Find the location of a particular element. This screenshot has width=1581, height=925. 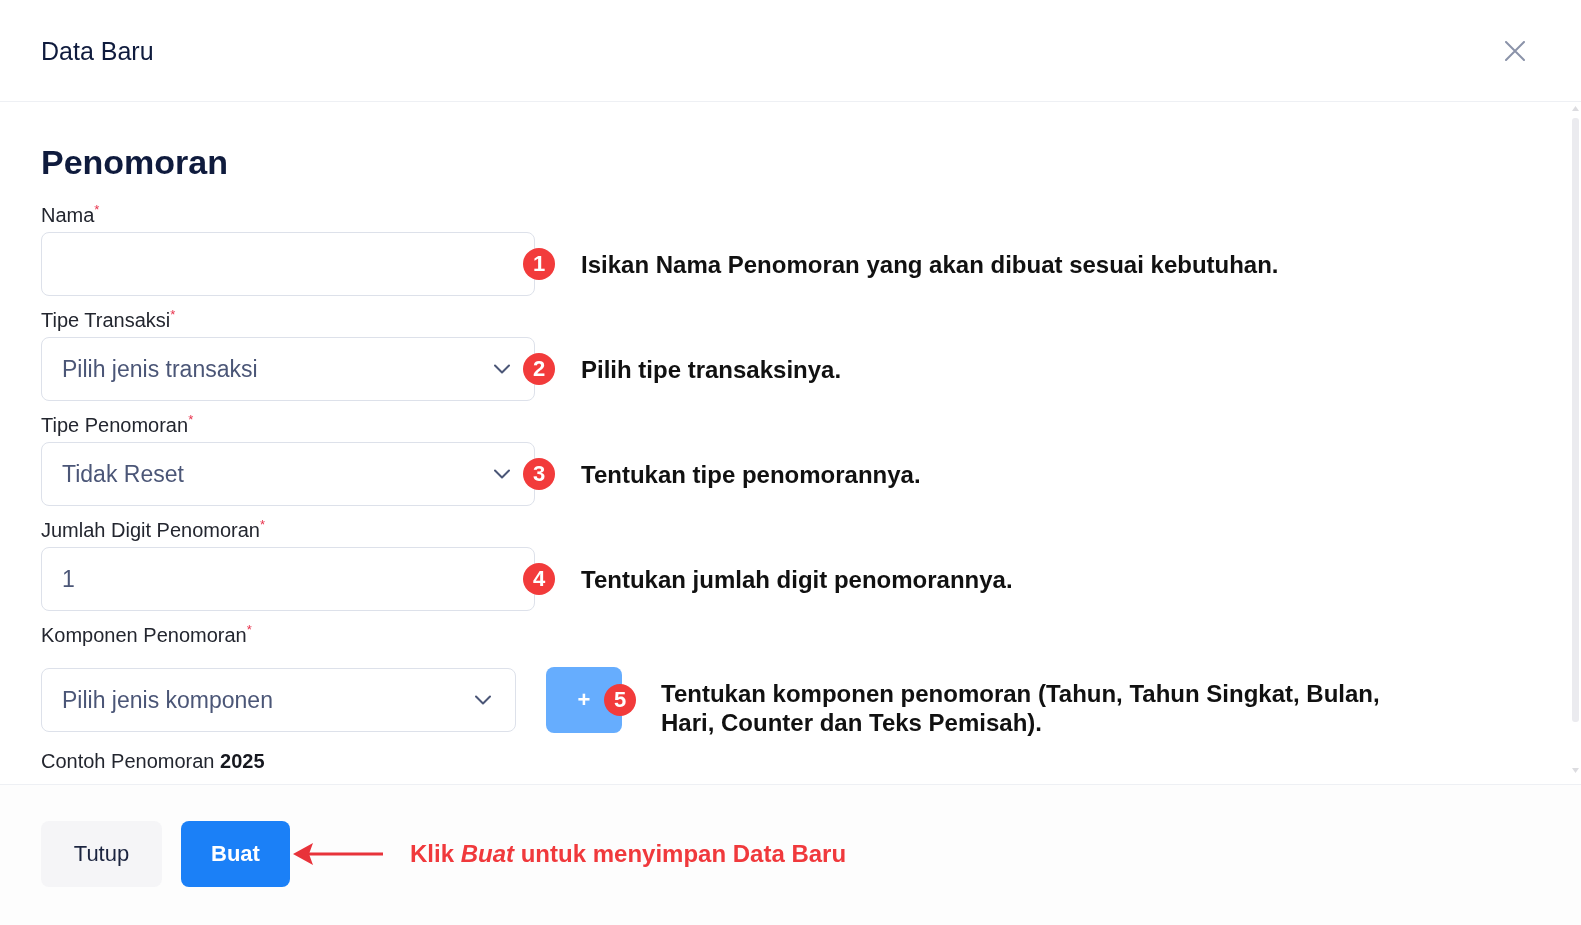

annotation-text: Tentukan komponen penomoran (Tahun, Tahun Singkat, Bulan, Hari, Counter dan Teks Pemisah). is located at coordinates (1021, 708).